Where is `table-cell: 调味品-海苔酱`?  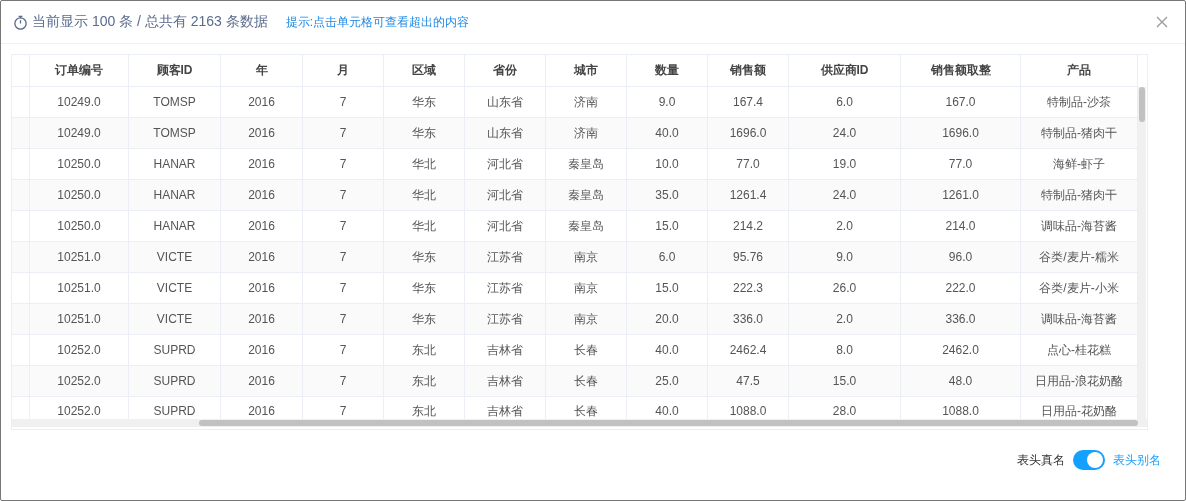 table-cell: 调味品-海苔酱 is located at coordinates (1079, 319).